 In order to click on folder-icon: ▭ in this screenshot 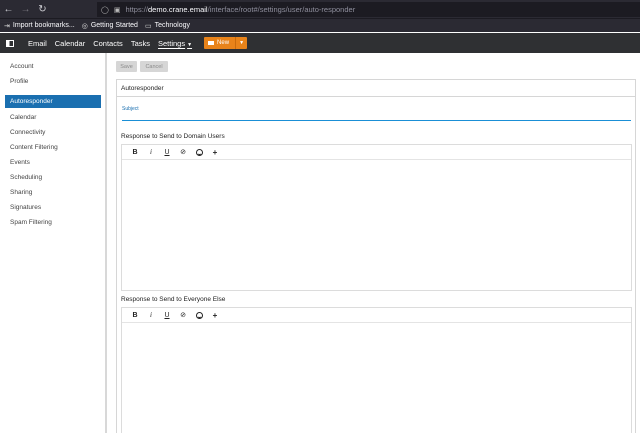, I will do `click(148, 26)`.